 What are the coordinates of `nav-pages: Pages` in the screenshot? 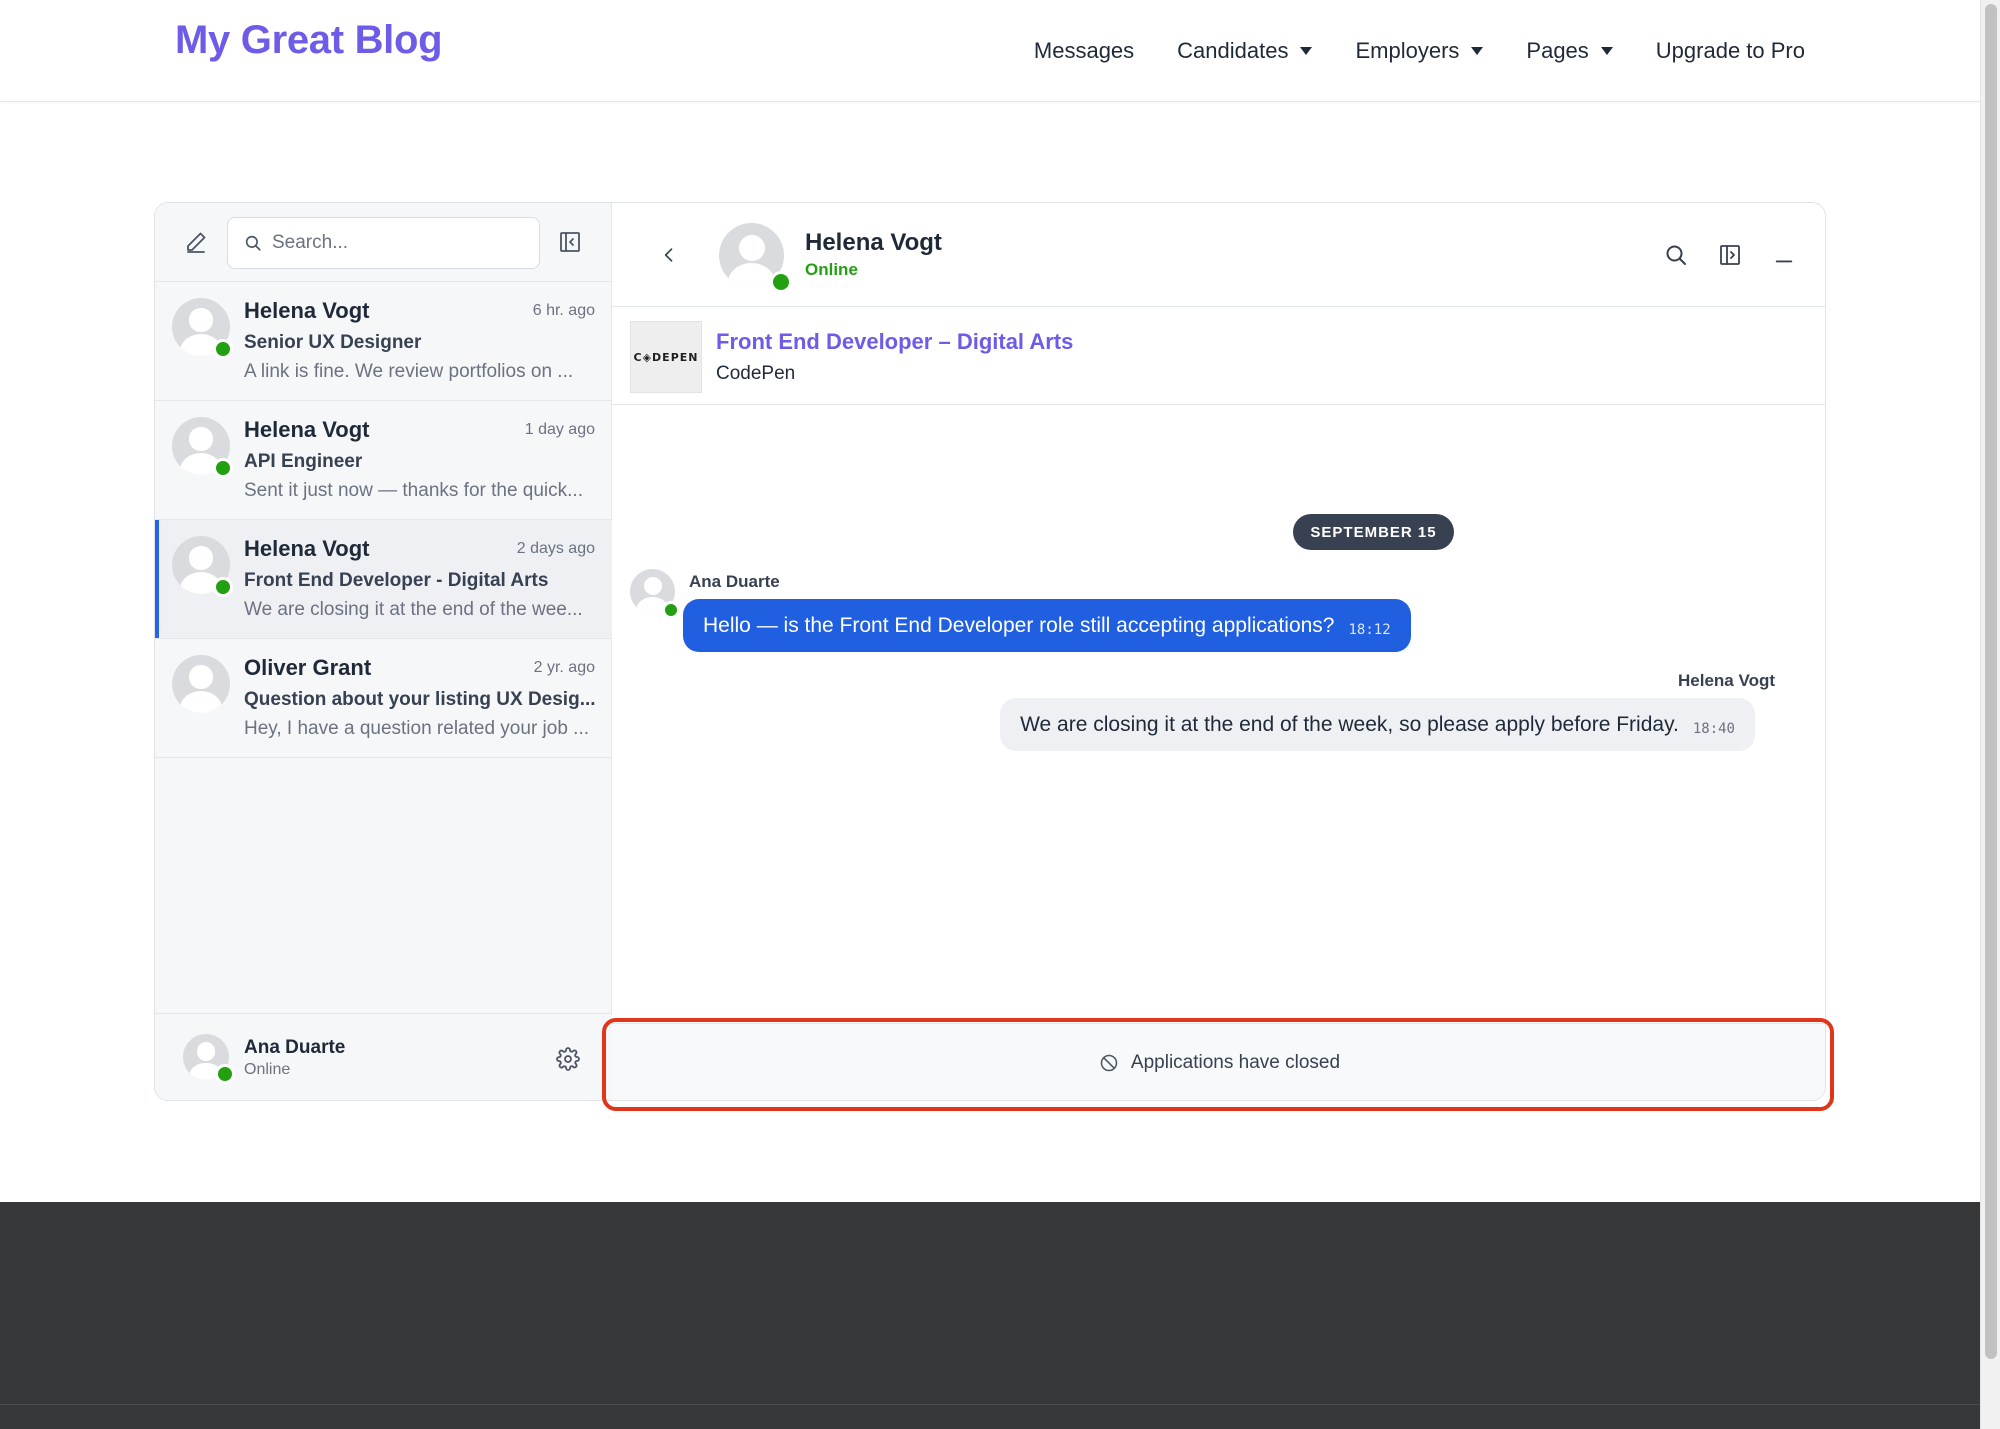 It's located at (1569, 51).